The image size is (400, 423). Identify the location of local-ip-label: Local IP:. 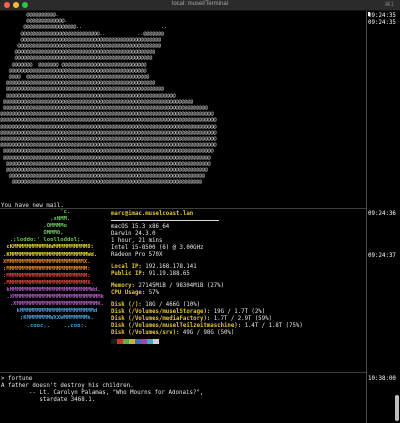
(126, 267).